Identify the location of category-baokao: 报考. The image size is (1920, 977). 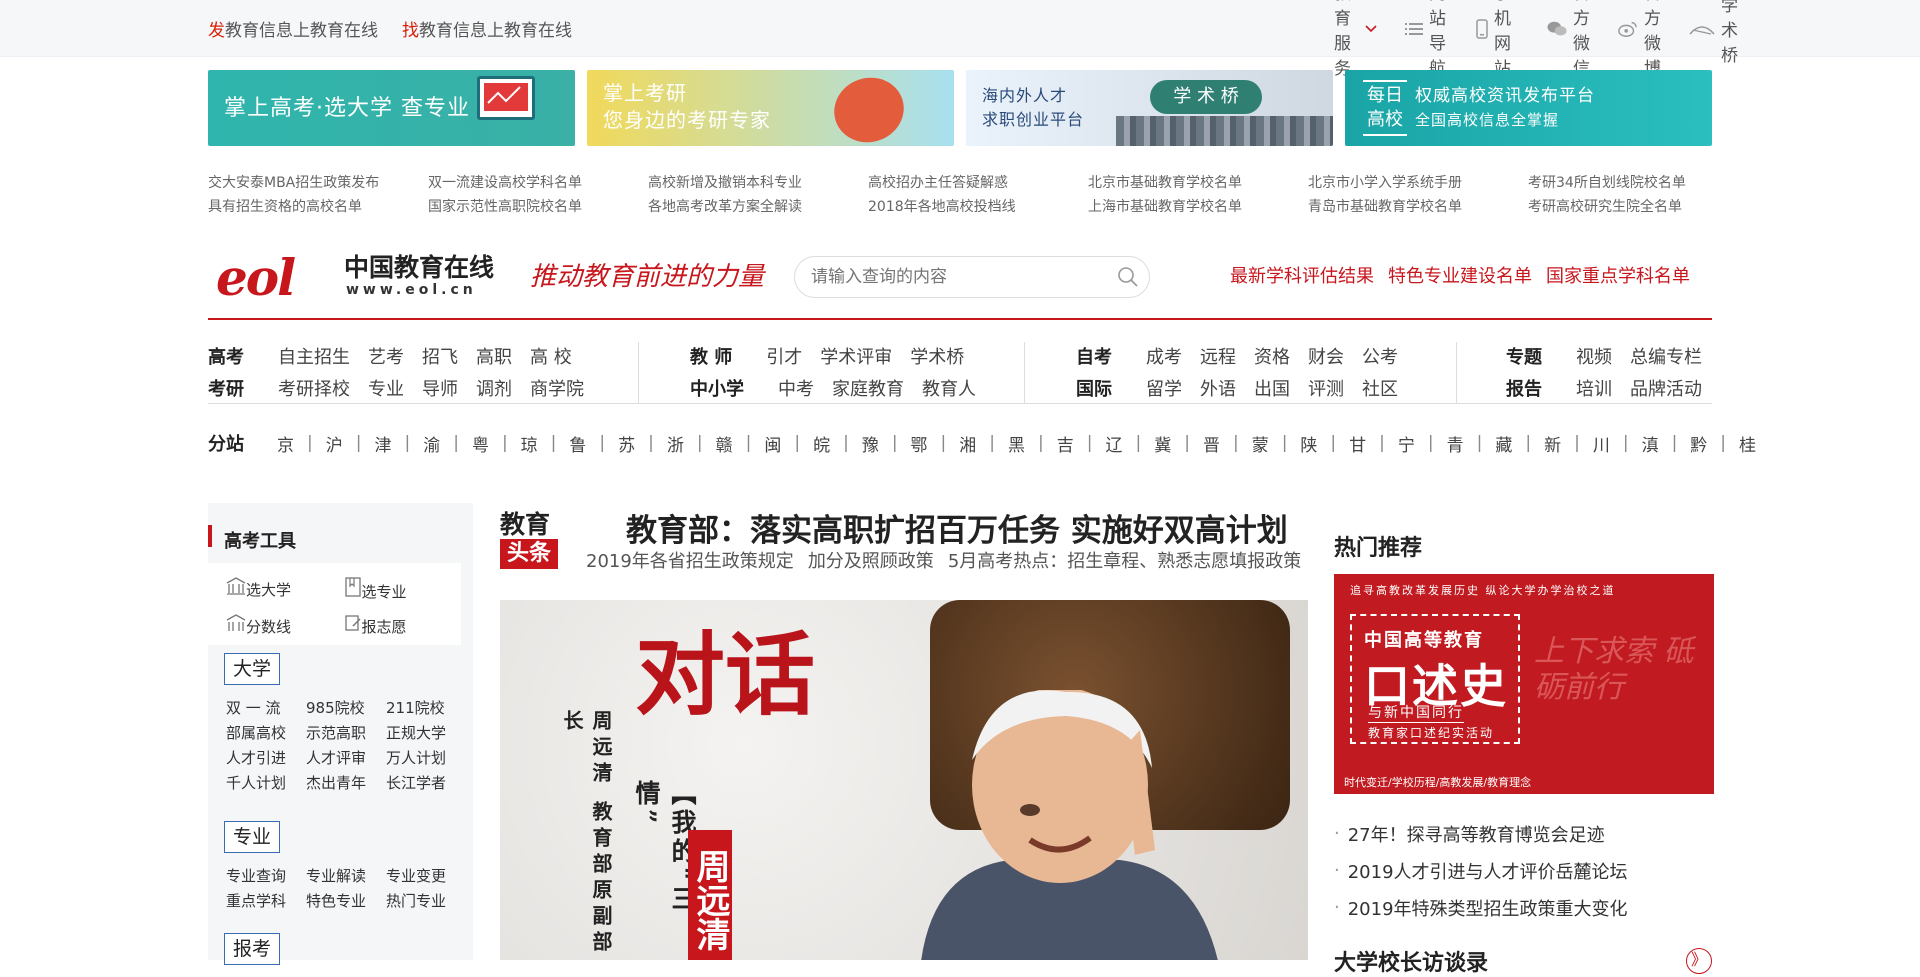
(252, 949).